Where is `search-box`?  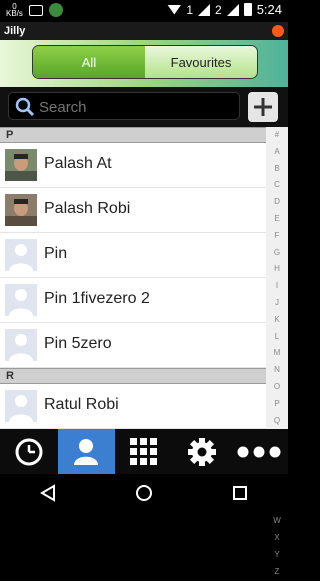 search-box is located at coordinates (124, 106).